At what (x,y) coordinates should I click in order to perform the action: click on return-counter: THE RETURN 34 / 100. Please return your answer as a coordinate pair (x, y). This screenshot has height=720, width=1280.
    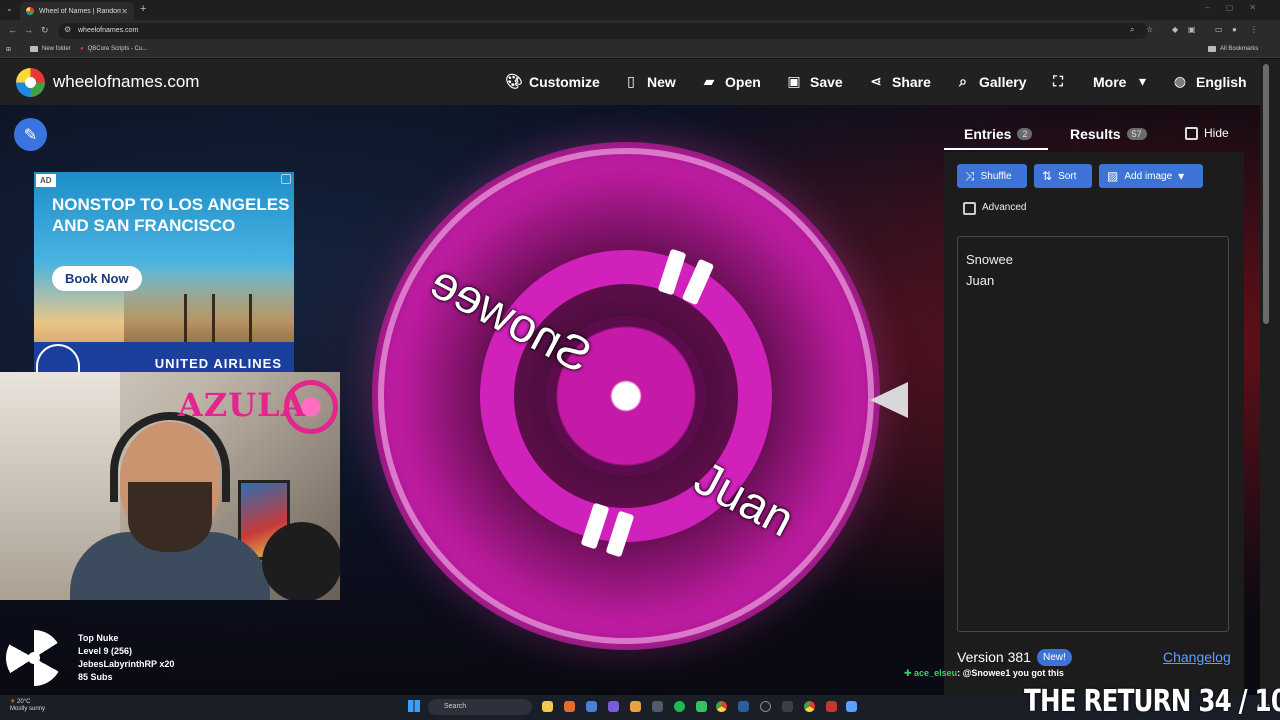
    Looking at the image, I should click on (1152, 701).